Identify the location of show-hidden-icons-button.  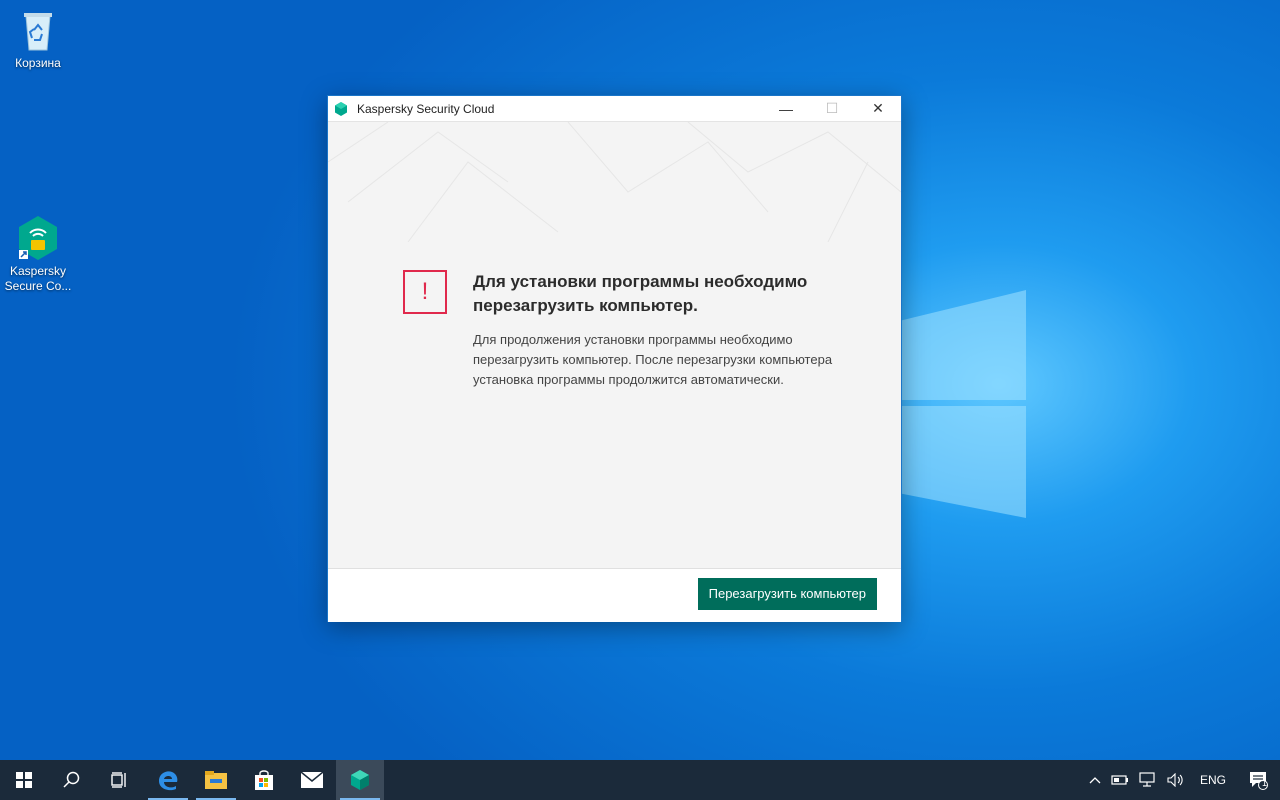
(1095, 780).